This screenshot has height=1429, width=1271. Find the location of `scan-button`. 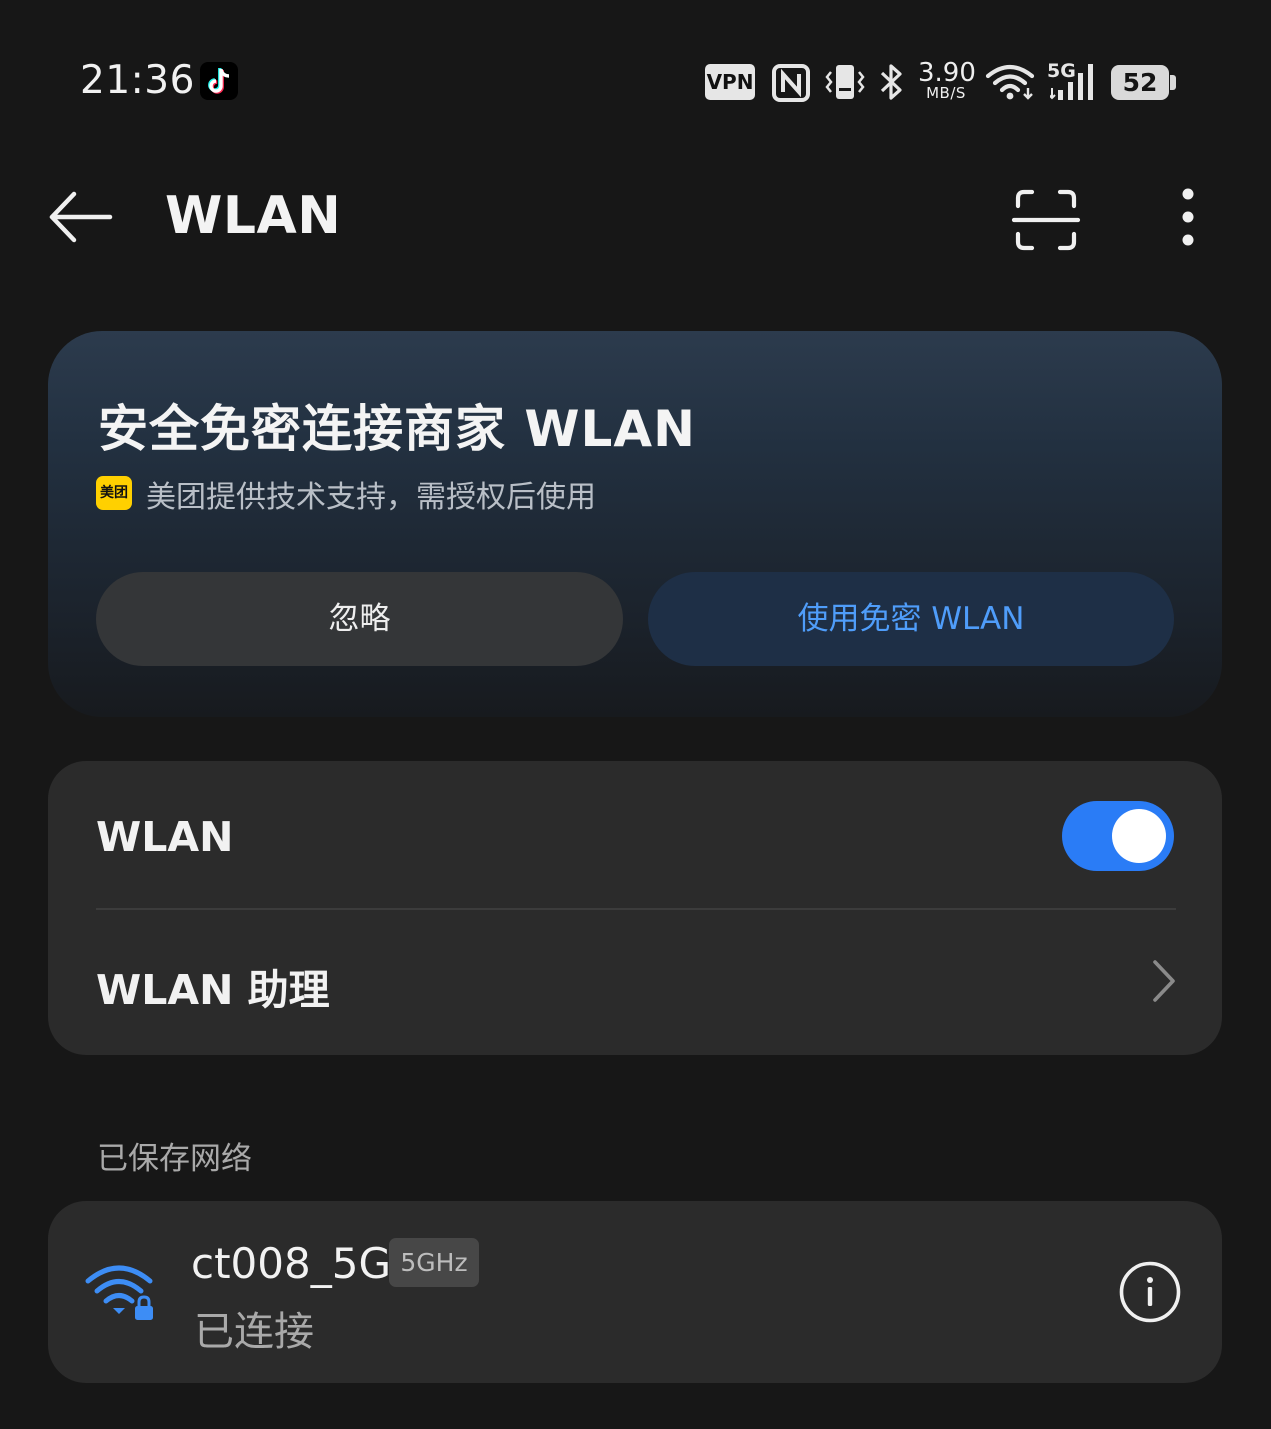

scan-button is located at coordinates (1046, 220).